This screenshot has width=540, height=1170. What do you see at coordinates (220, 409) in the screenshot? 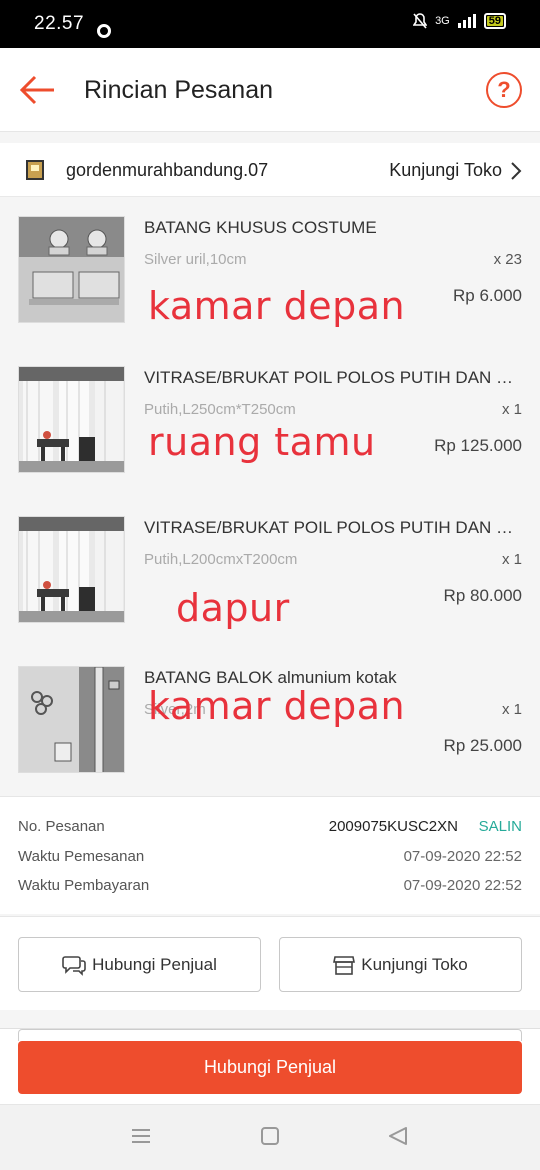
I see `product-variant: Putih,L250cm*T250cm` at bounding box center [220, 409].